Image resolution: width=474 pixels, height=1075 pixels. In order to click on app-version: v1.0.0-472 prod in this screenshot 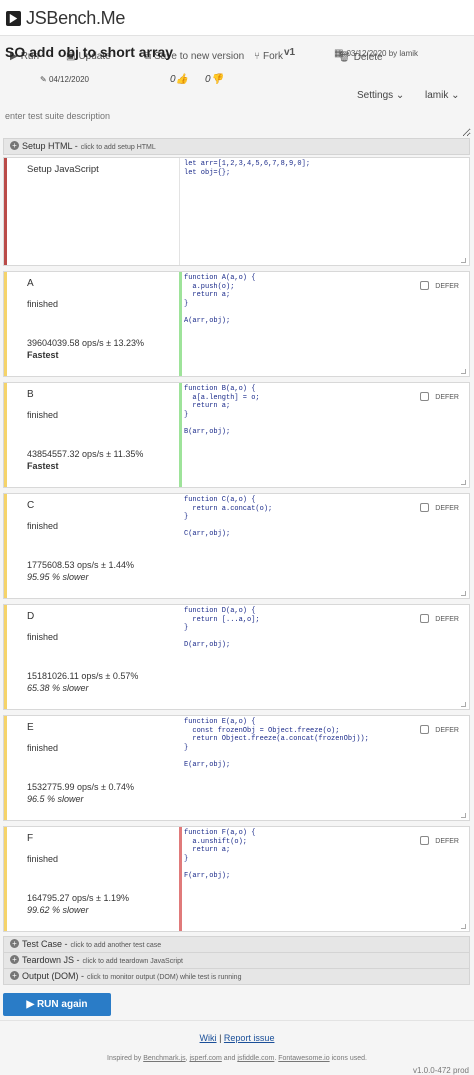, I will do `click(440, 1070)`.